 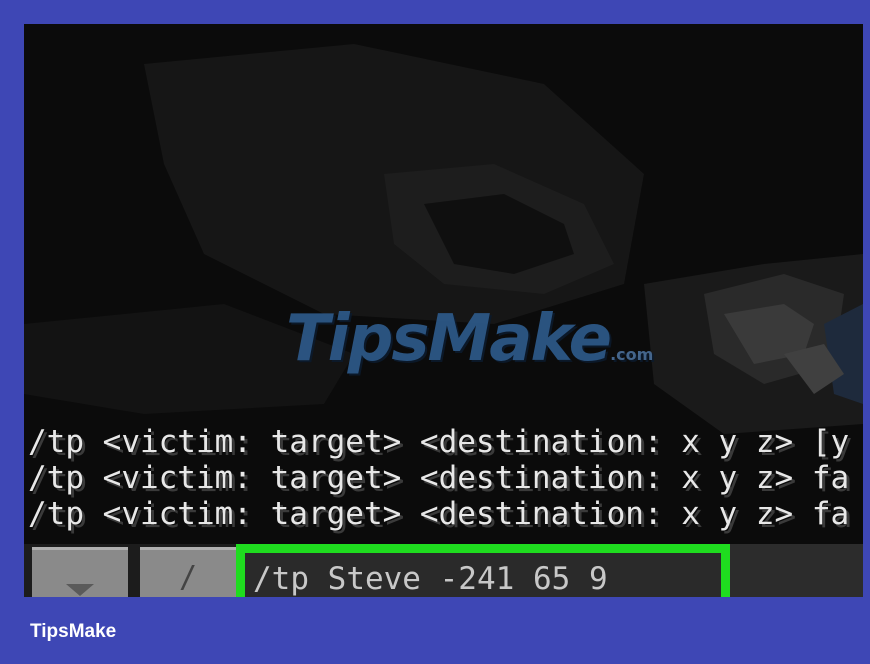 What do you see at coordinates (73, 631) in the screenshot?
I see `brand-label: TipsMake` at bounding box center [73, 631].